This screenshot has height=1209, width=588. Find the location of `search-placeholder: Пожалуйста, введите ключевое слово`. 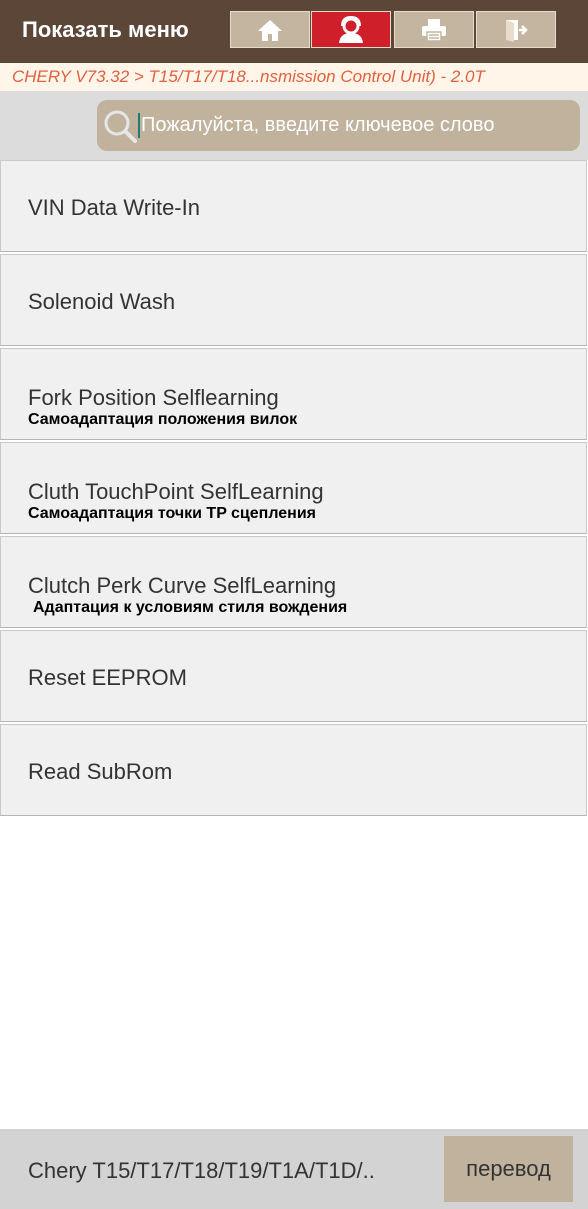

search-placeholder: Пожалуйста, введите ключевое слово is located at coordinates (318, 125).